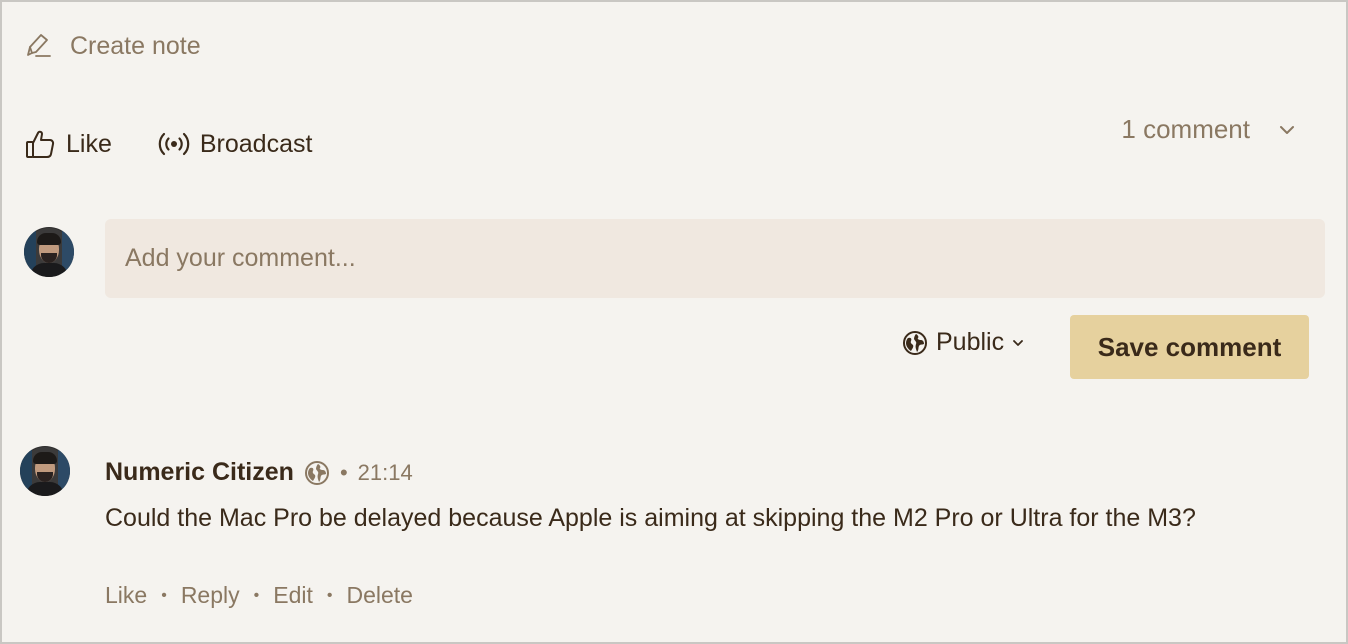 The image size is (1348, 644). Describe the element at coordinates (39, 45) in the screenshot. I see `pen-icon` at that location.